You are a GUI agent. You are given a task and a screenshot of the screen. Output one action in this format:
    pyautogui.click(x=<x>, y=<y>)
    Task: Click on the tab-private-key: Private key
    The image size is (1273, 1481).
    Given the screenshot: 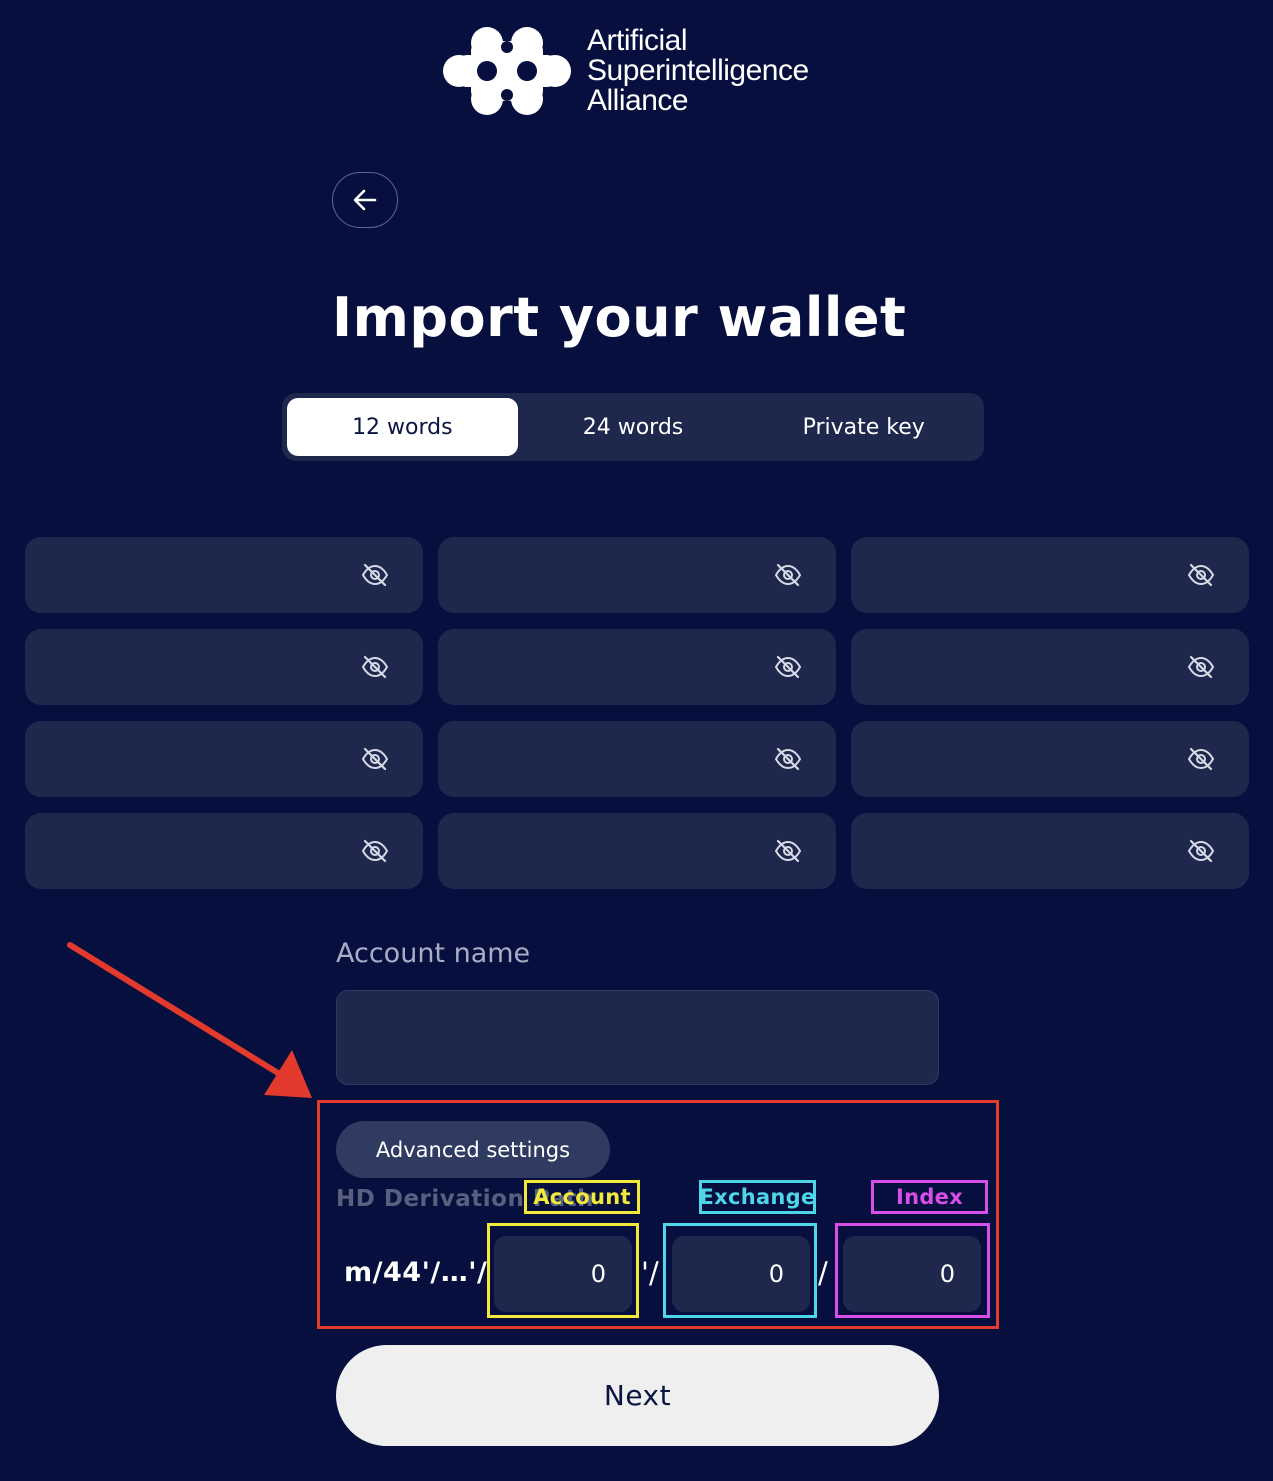 What is the action you would take?
    pyautogui.click(x=863, y=427)
    